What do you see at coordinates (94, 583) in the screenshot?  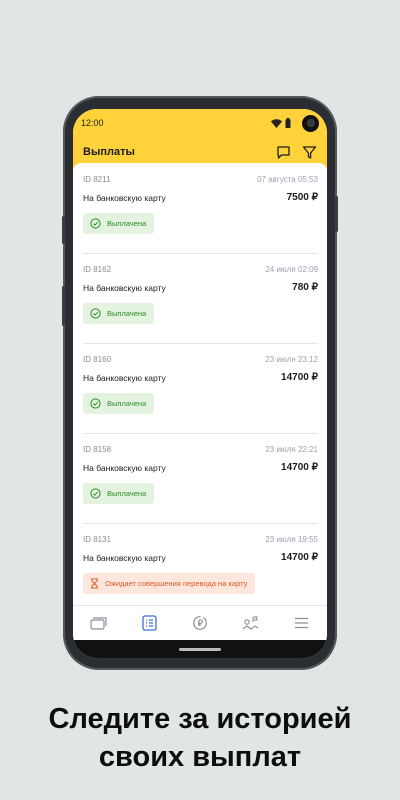 I see `hourglass-icon` at bounding box center [94, 583].